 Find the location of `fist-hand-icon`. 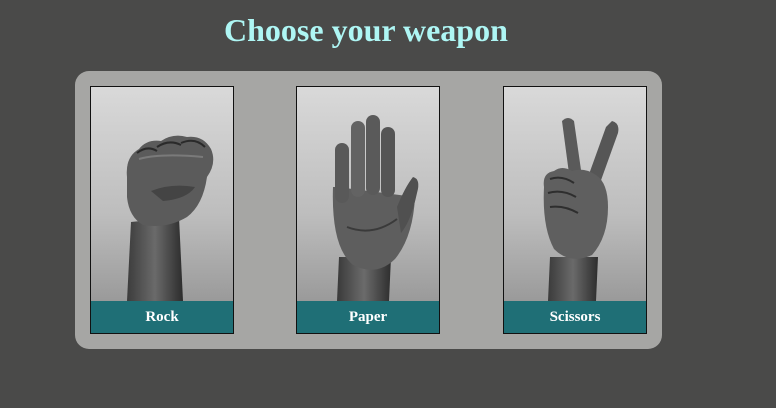

fist-hand-icon is located at coordinates (162, 194).